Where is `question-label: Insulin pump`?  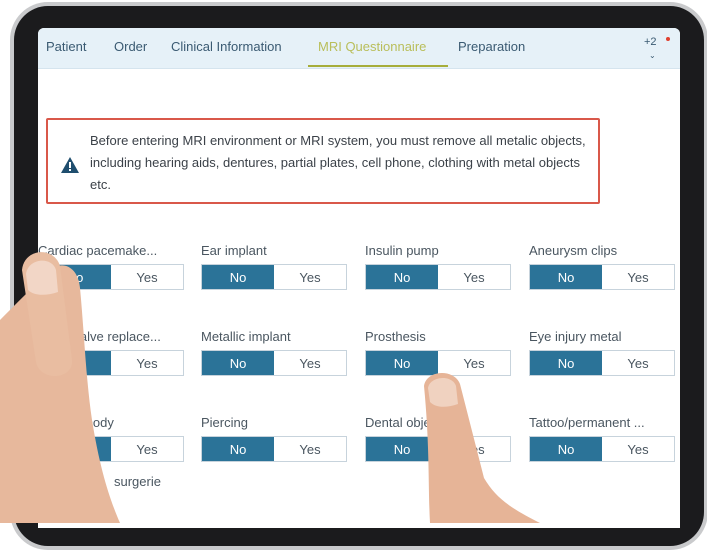 question-label: Insulin pump is located at coordinates (402, 250).